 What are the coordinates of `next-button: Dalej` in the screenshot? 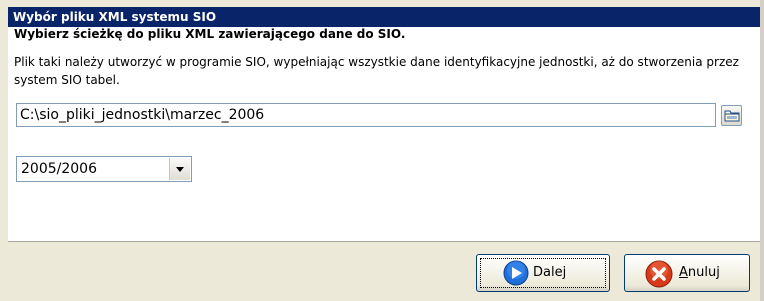 It's located at (543, 273).